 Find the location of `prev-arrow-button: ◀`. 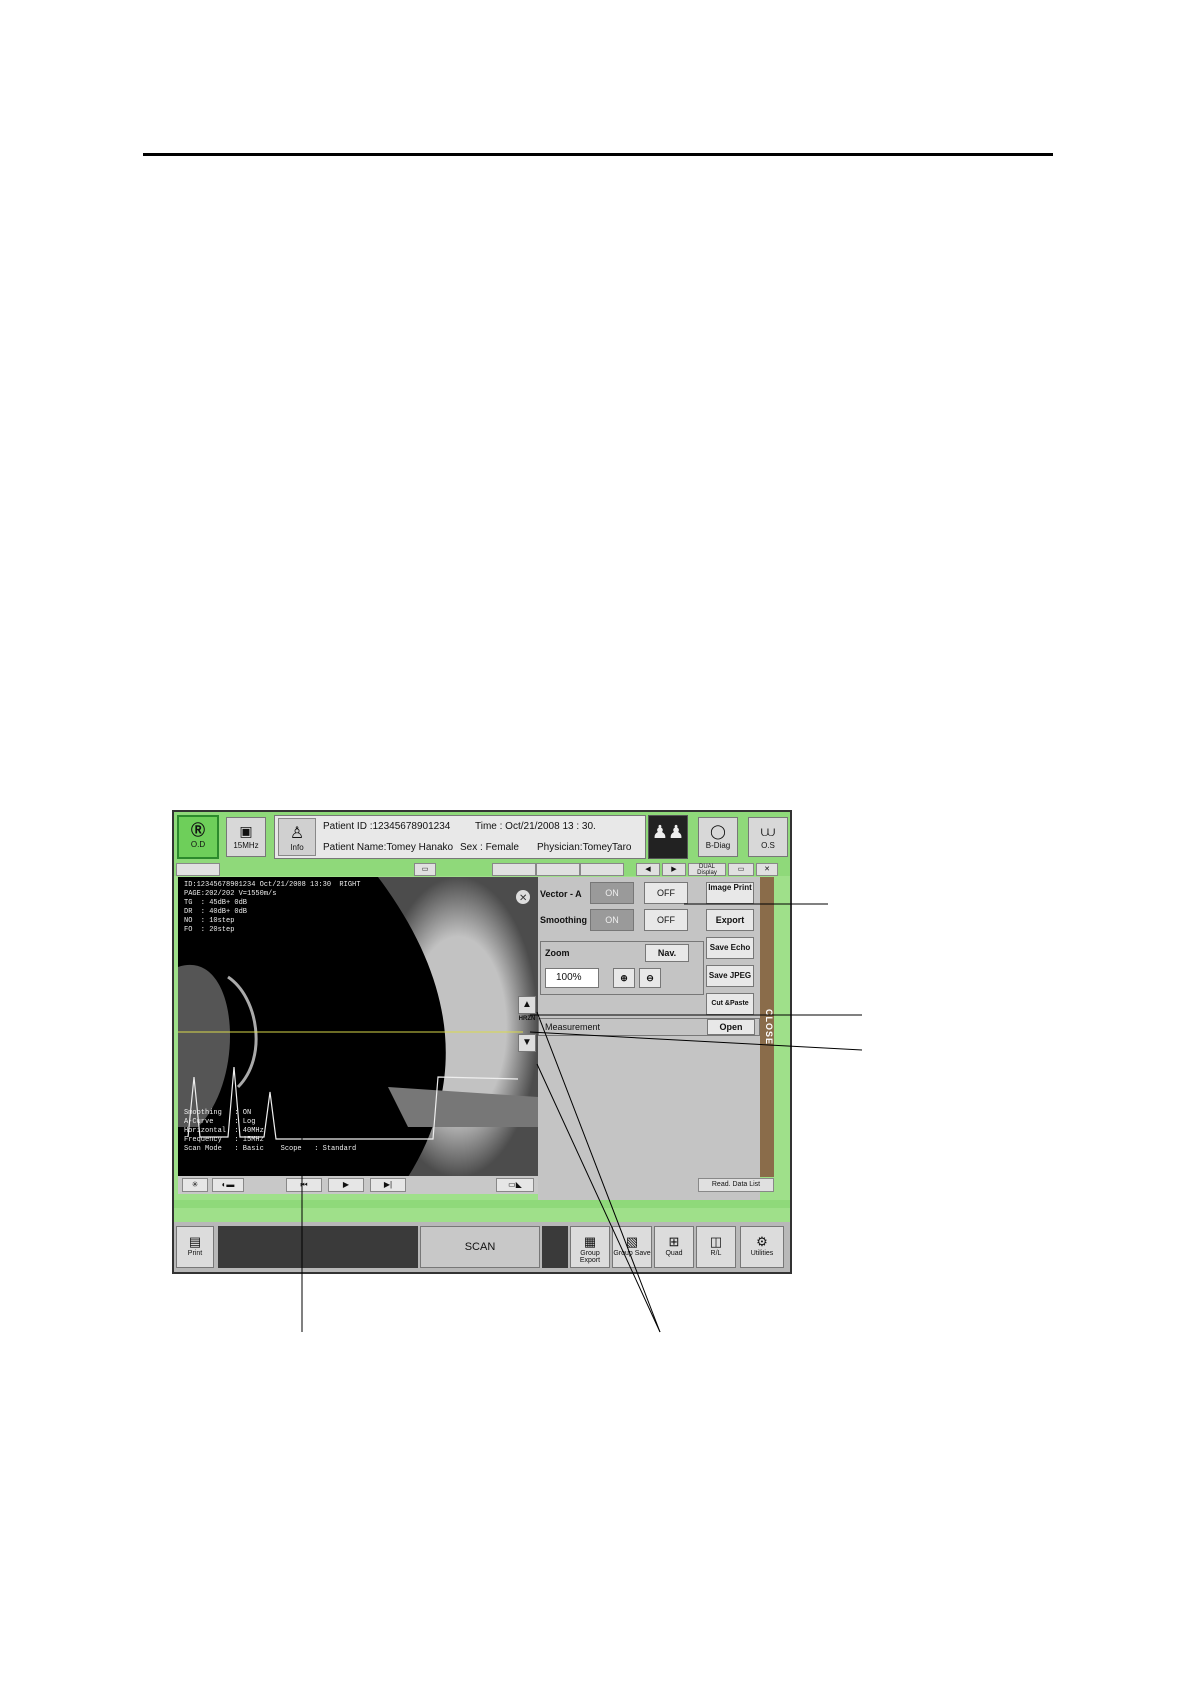

prev-arrow-button: ◀ is located at coordinates (648, 869).